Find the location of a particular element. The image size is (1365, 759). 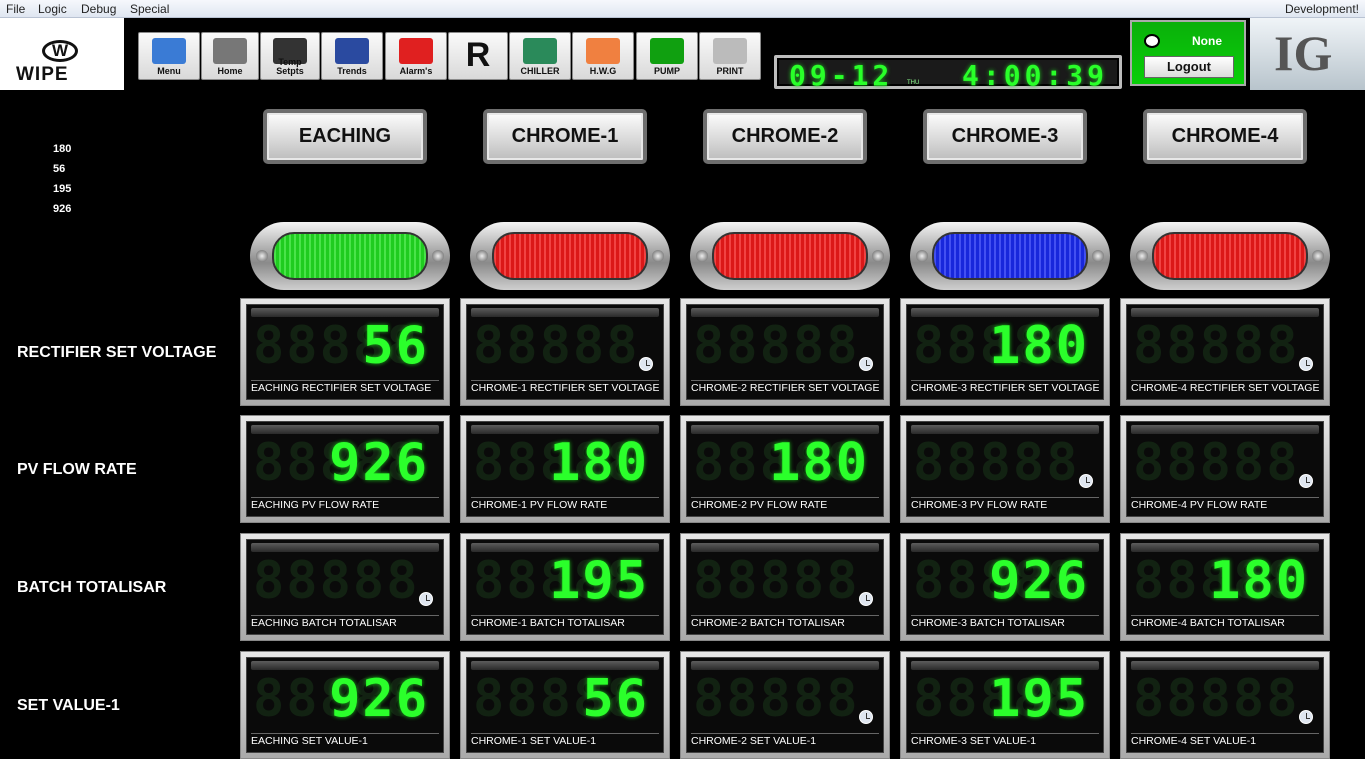

meter-tile: 88888 180 CHROME-1 PV FLOW RATE is located at coordinates (565, 469).